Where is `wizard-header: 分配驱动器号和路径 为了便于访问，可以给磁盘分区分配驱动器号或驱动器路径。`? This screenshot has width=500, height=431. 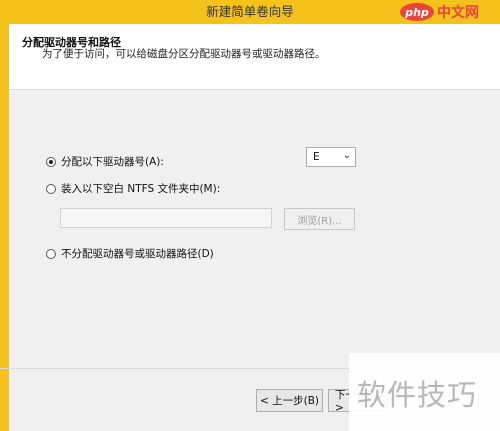 wizard-header: 分配驱动器号和路径 为了便于访问，可以给磁盘分区分配驱动器号或驱动器路径。 is located at coordinates (254, 56).